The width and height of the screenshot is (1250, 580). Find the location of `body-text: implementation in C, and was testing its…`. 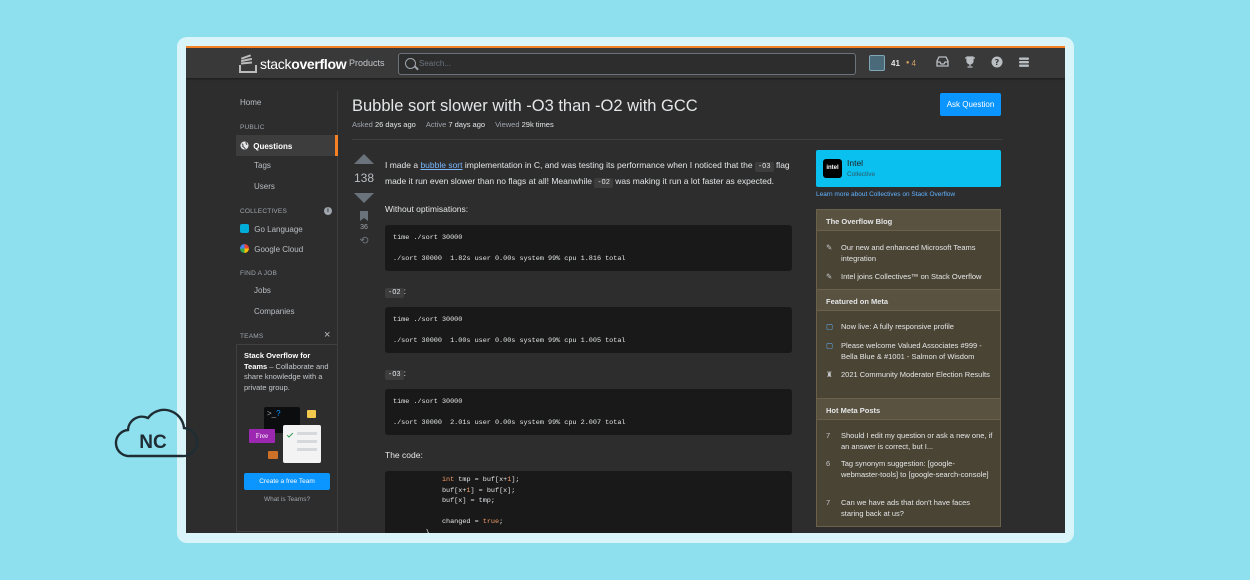

body-text: implementation in C, and was testing its… is located at coordinates (608, 165).